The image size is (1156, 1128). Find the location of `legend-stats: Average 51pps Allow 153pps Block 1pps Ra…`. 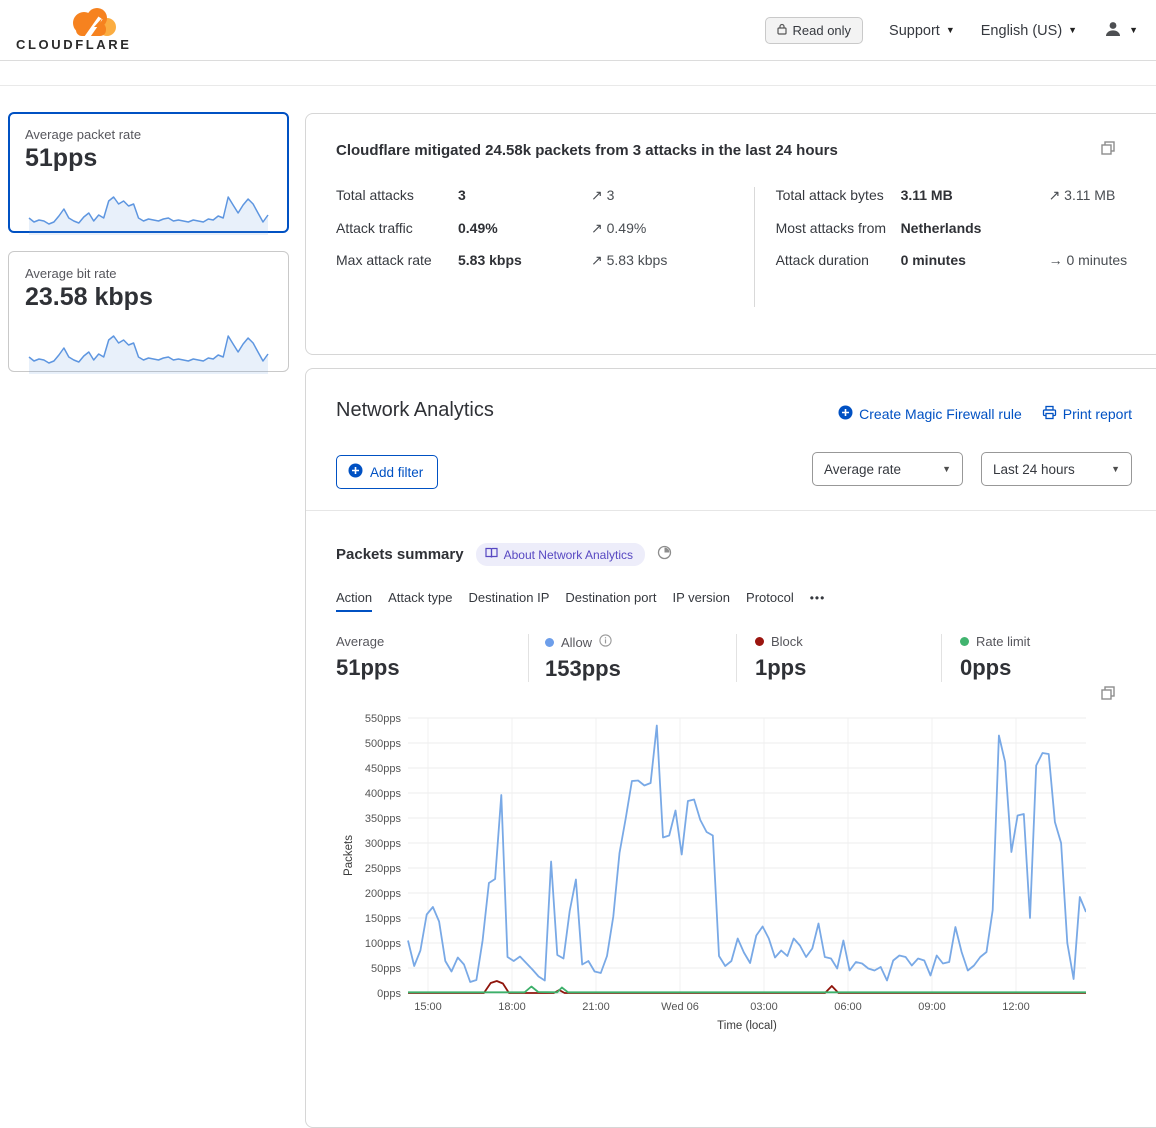

legend-stats: Average 51pps Allow 153pps Block 1pps Ra… is located at coordinates (734, 658).